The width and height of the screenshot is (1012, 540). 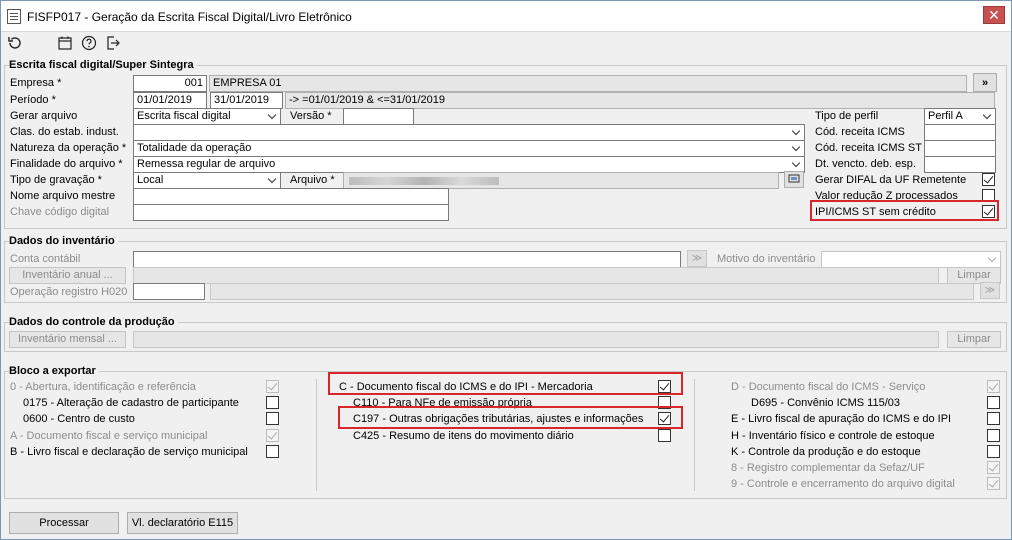 I want to click on tipo-perfil-value: Perfil A, so click(x=945, y=116).